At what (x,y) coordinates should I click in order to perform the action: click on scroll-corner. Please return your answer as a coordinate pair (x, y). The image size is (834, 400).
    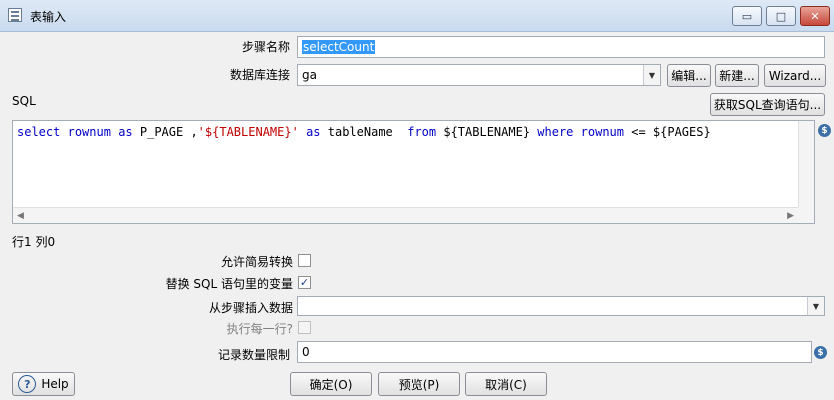
    Looking at the image, I should click on (806, 215).